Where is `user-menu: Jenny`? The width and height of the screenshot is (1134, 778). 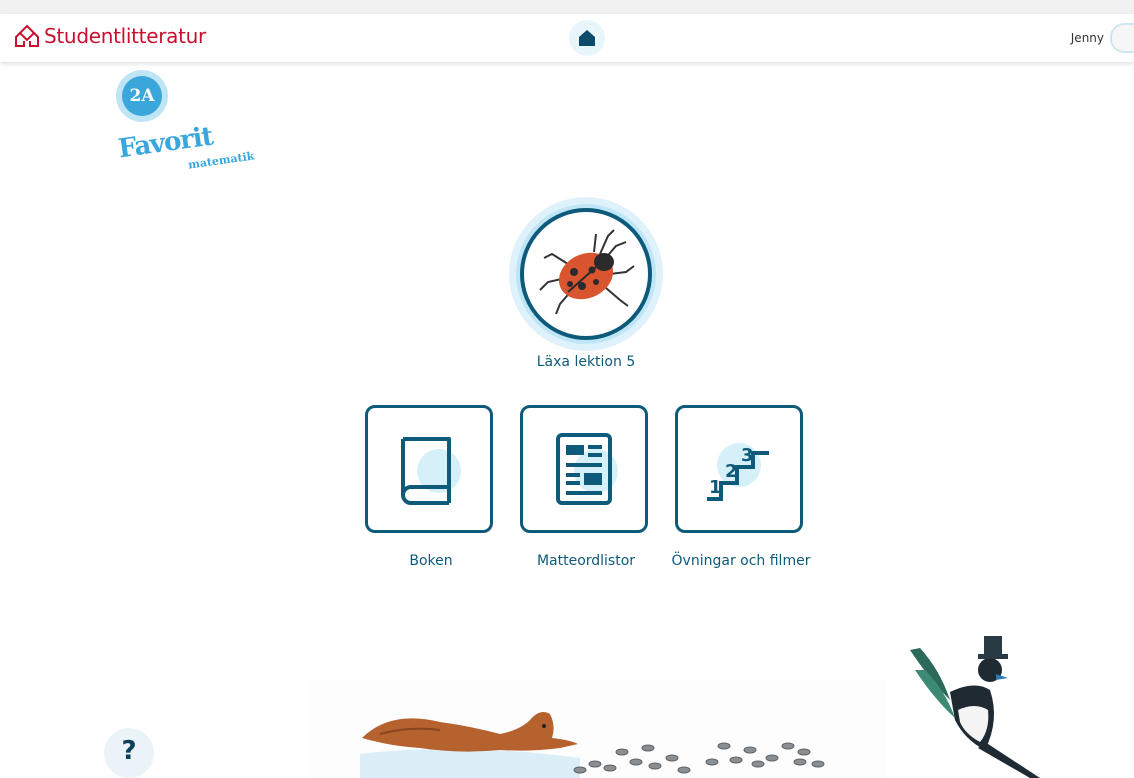 user-menu: Jenny is located at coordinates (1102, 38).